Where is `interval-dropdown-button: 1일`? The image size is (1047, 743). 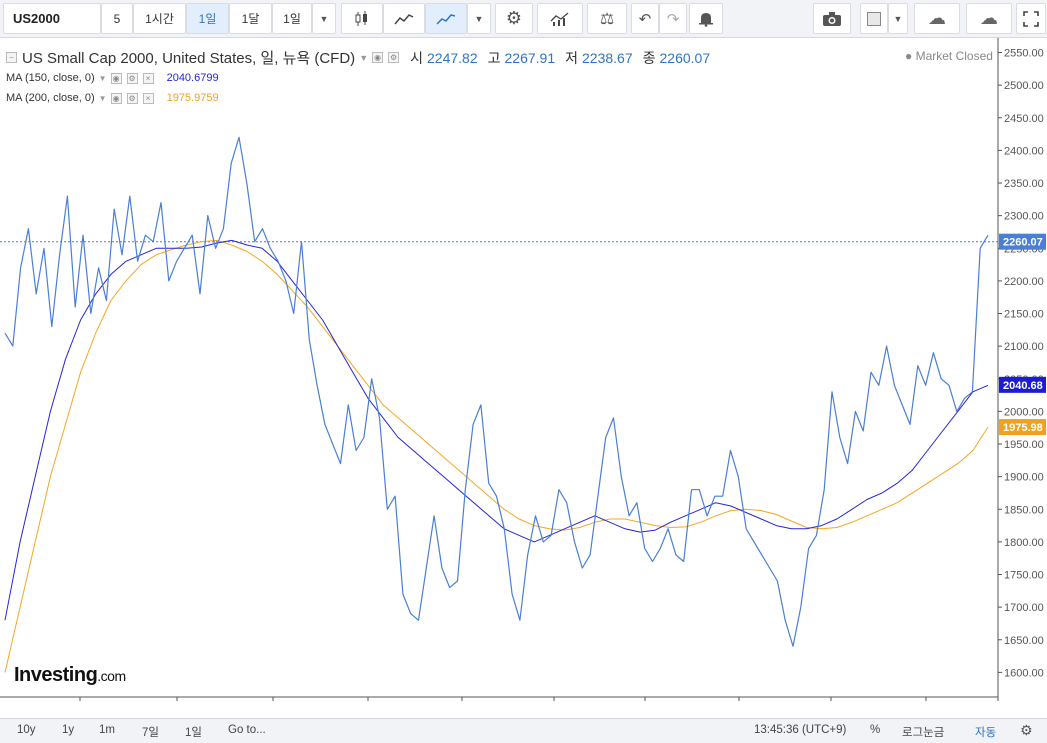
interval-dropdown-button: 1일 is located at coordinates (292, 18).